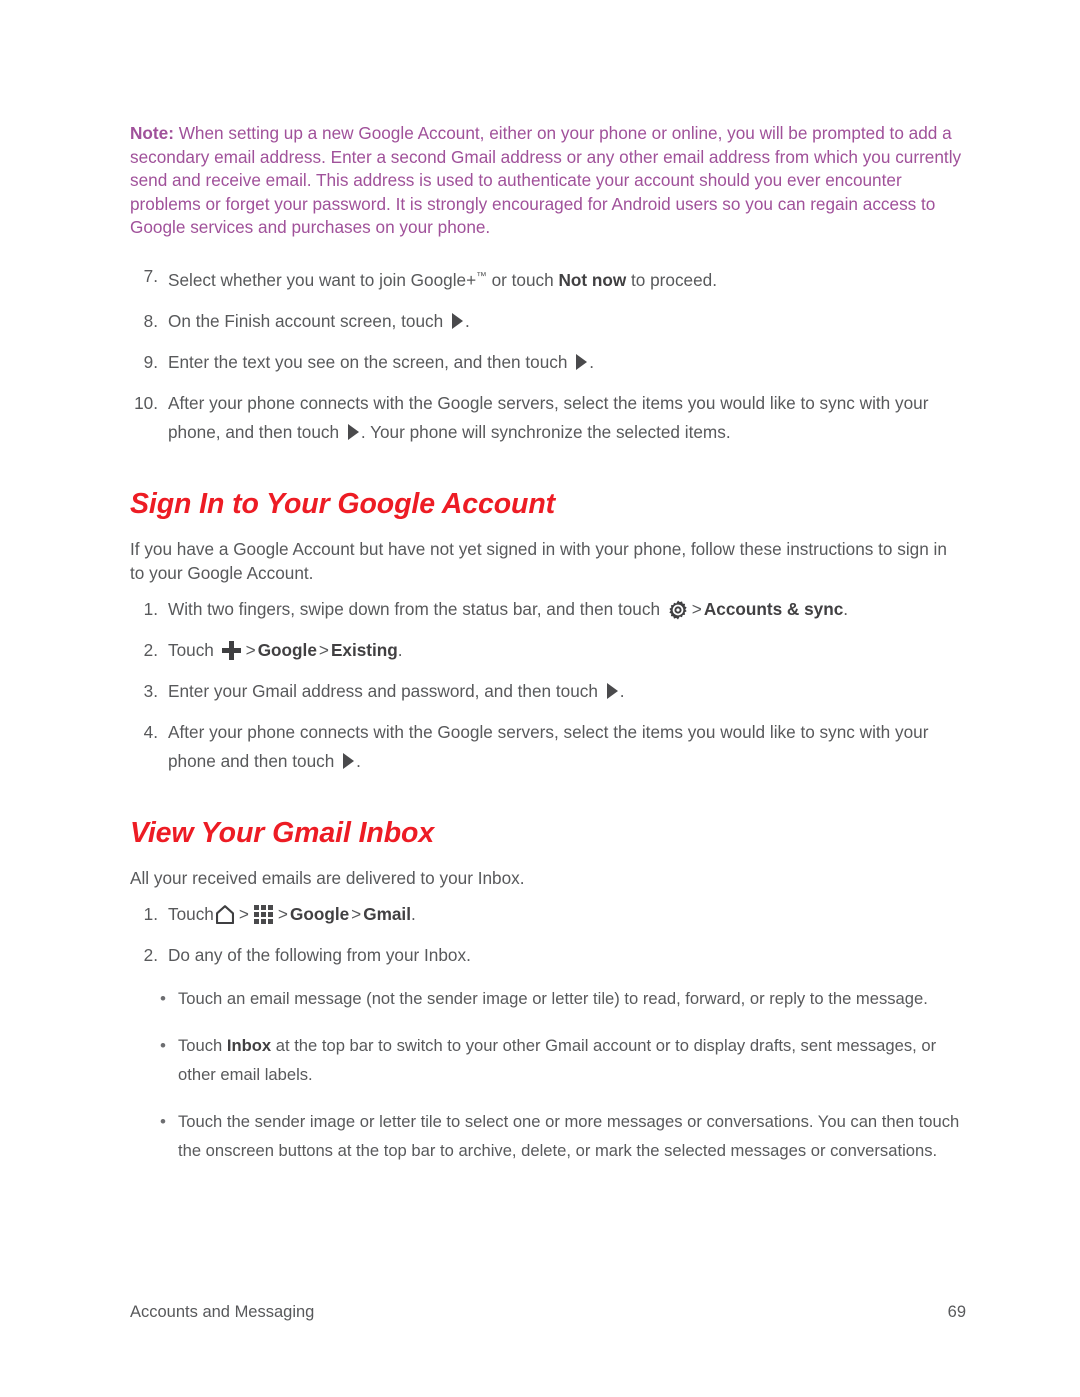 The width and height of the screenshot is (1080, 1397). Describe the element at coordinates (364, 649) in the screenshot. I see `emphasis-text: Existing` at that location.